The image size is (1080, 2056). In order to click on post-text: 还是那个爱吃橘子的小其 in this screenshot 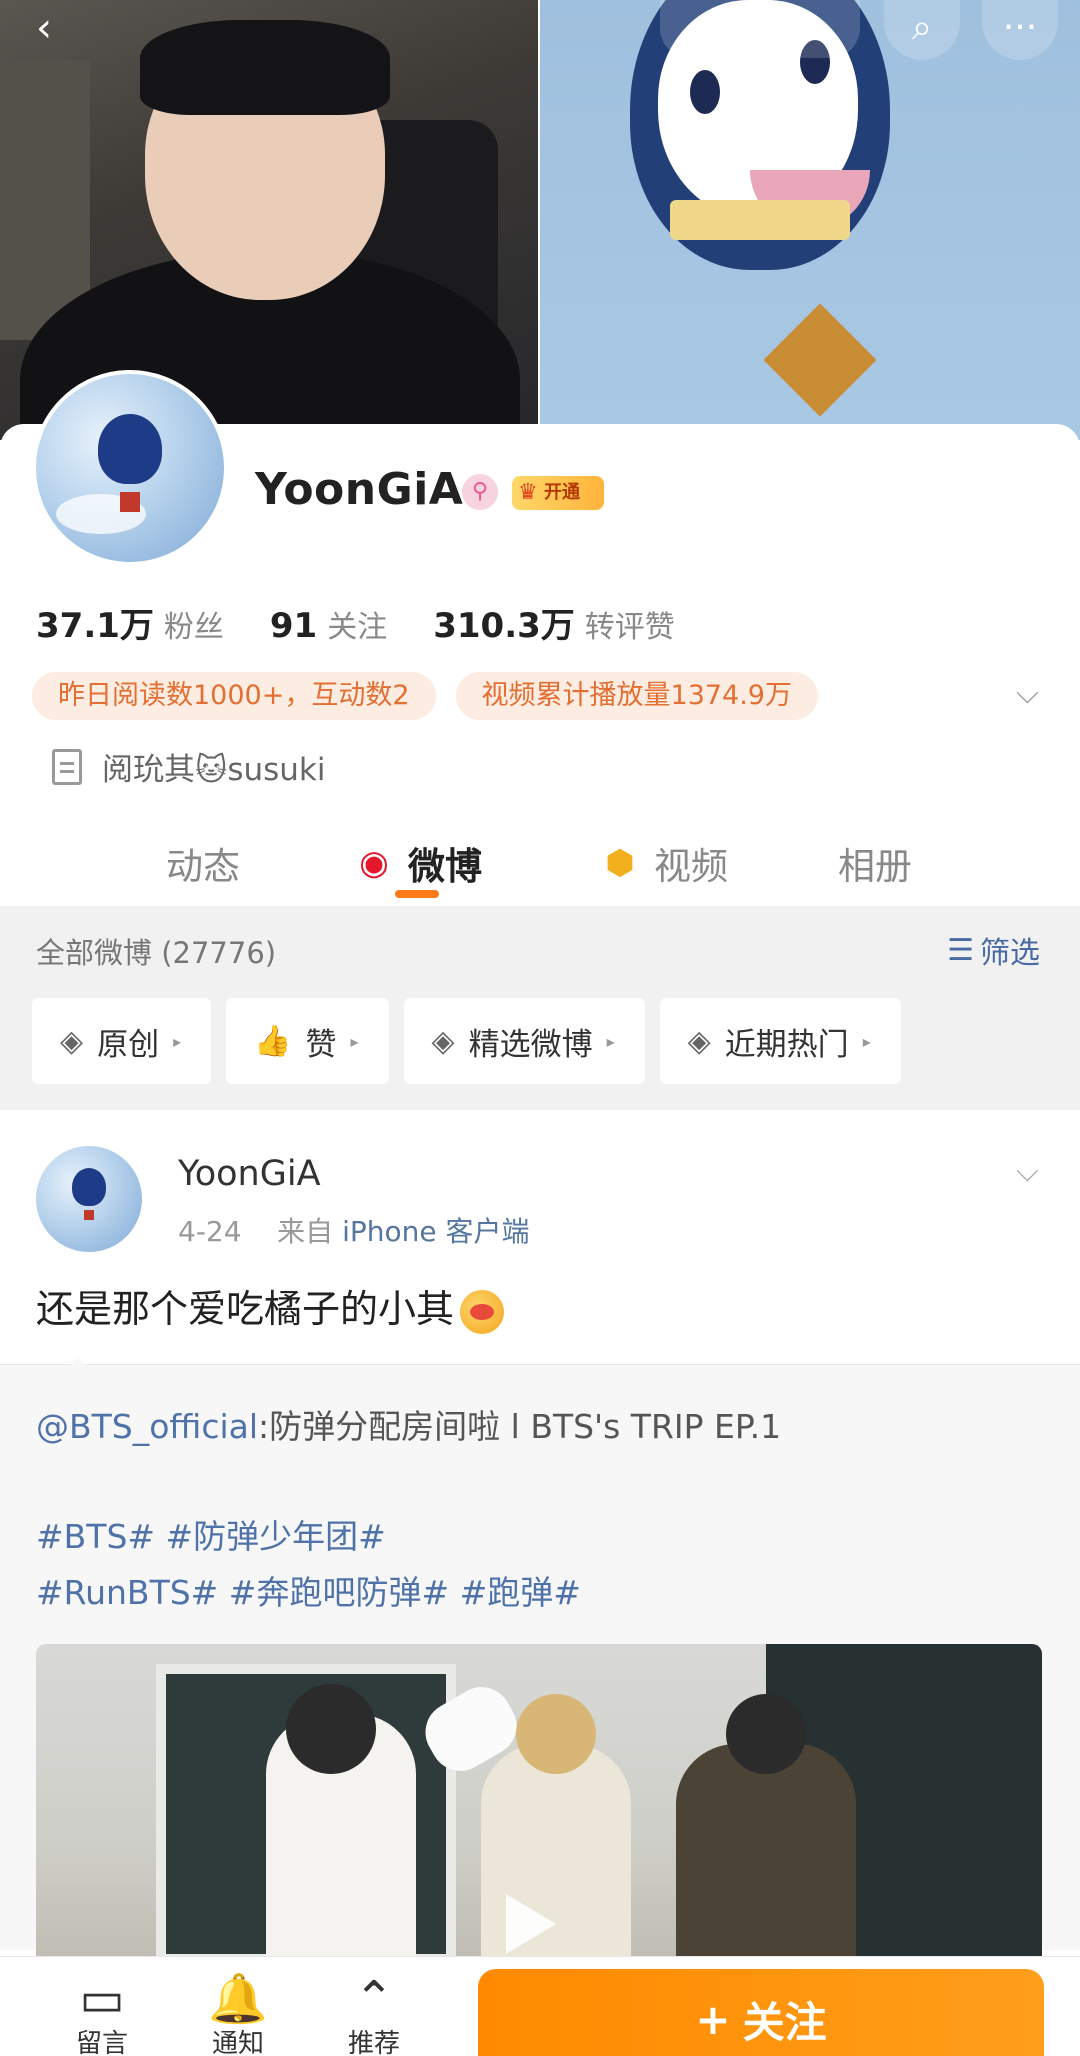, I will do `click(270, 1306)`.